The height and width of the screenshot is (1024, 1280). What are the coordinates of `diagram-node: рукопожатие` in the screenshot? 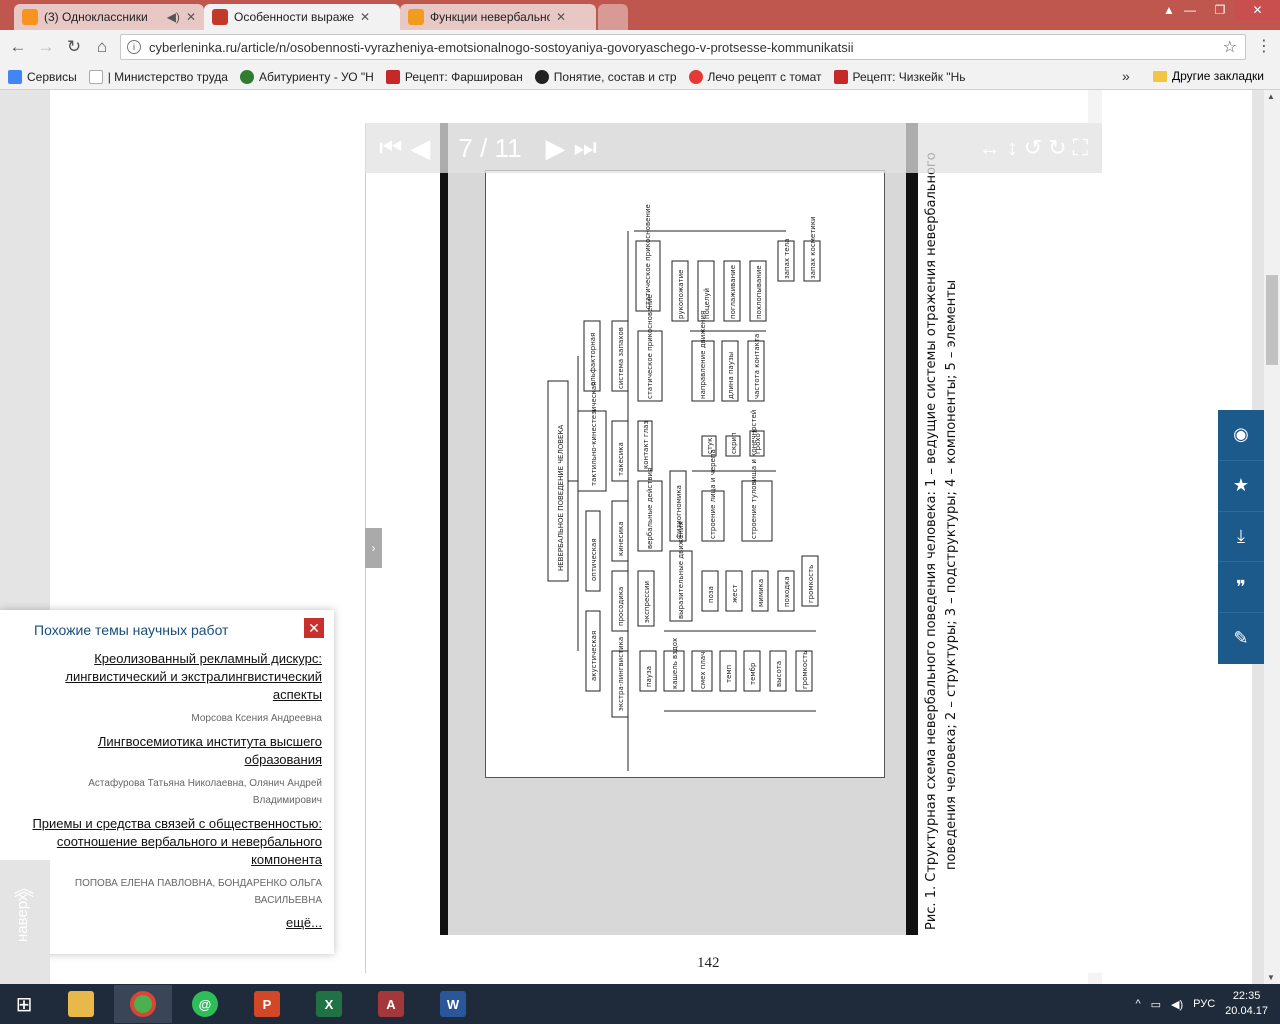 It's located at (681, 295).